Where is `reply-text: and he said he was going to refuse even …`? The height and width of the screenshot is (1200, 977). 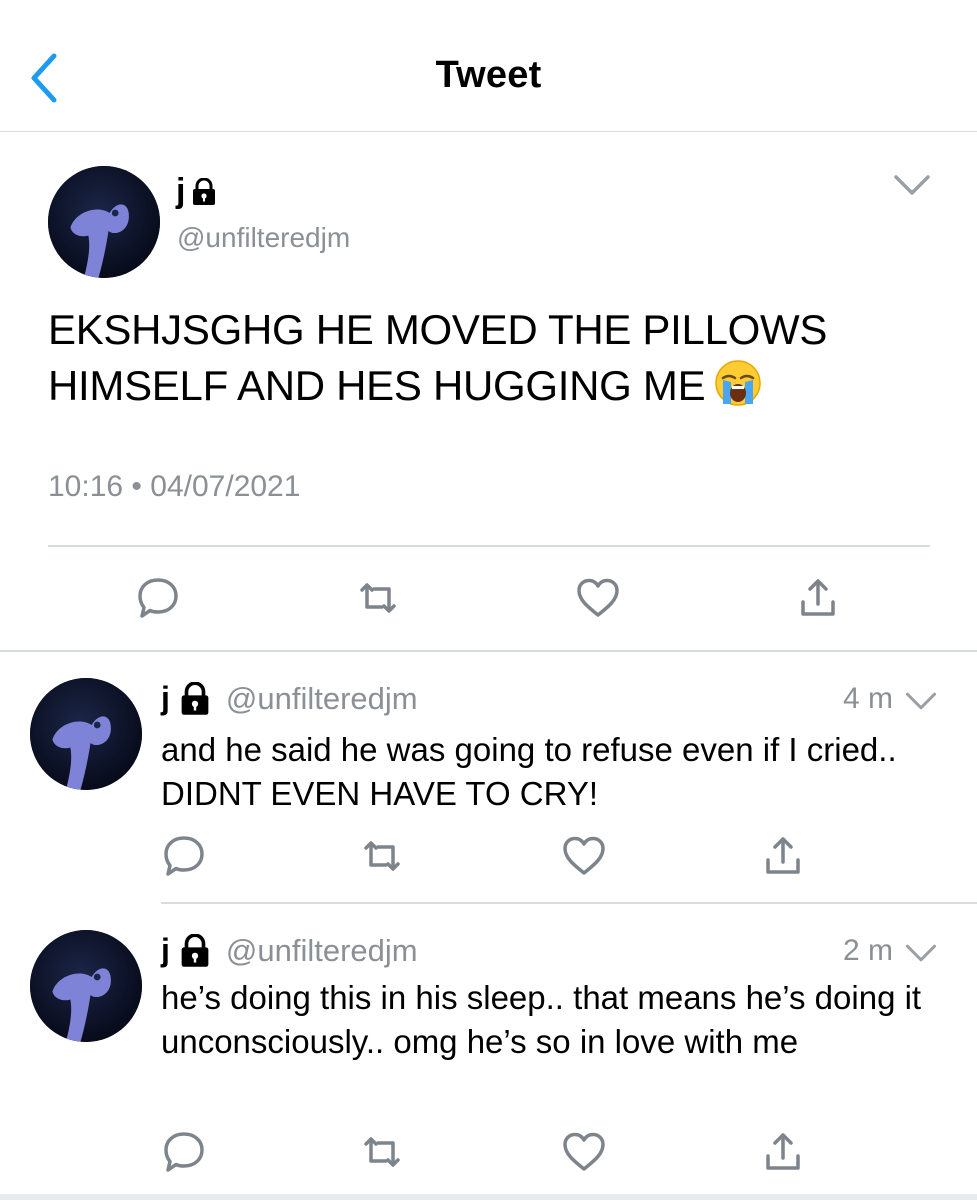
reply-text: and he said he was going to refuse even … is located at coordinates (529, 771).